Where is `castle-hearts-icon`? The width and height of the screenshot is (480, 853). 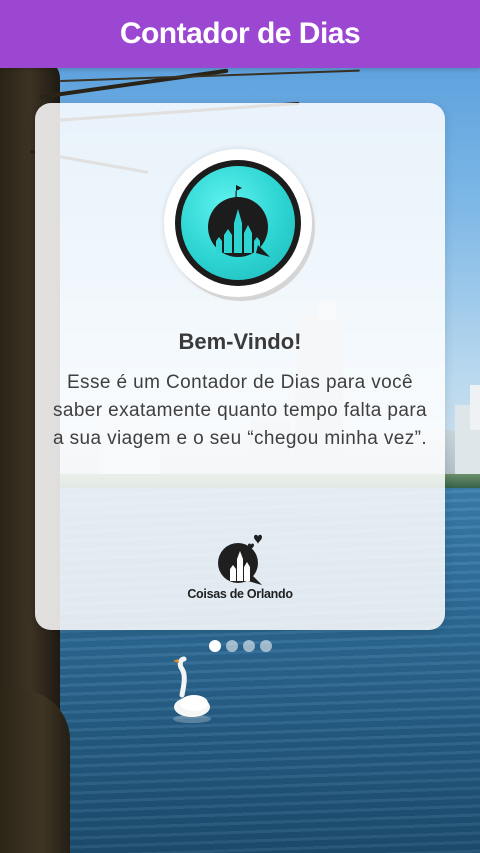 castle-hearts-icon is located at coordinates (240, 559).